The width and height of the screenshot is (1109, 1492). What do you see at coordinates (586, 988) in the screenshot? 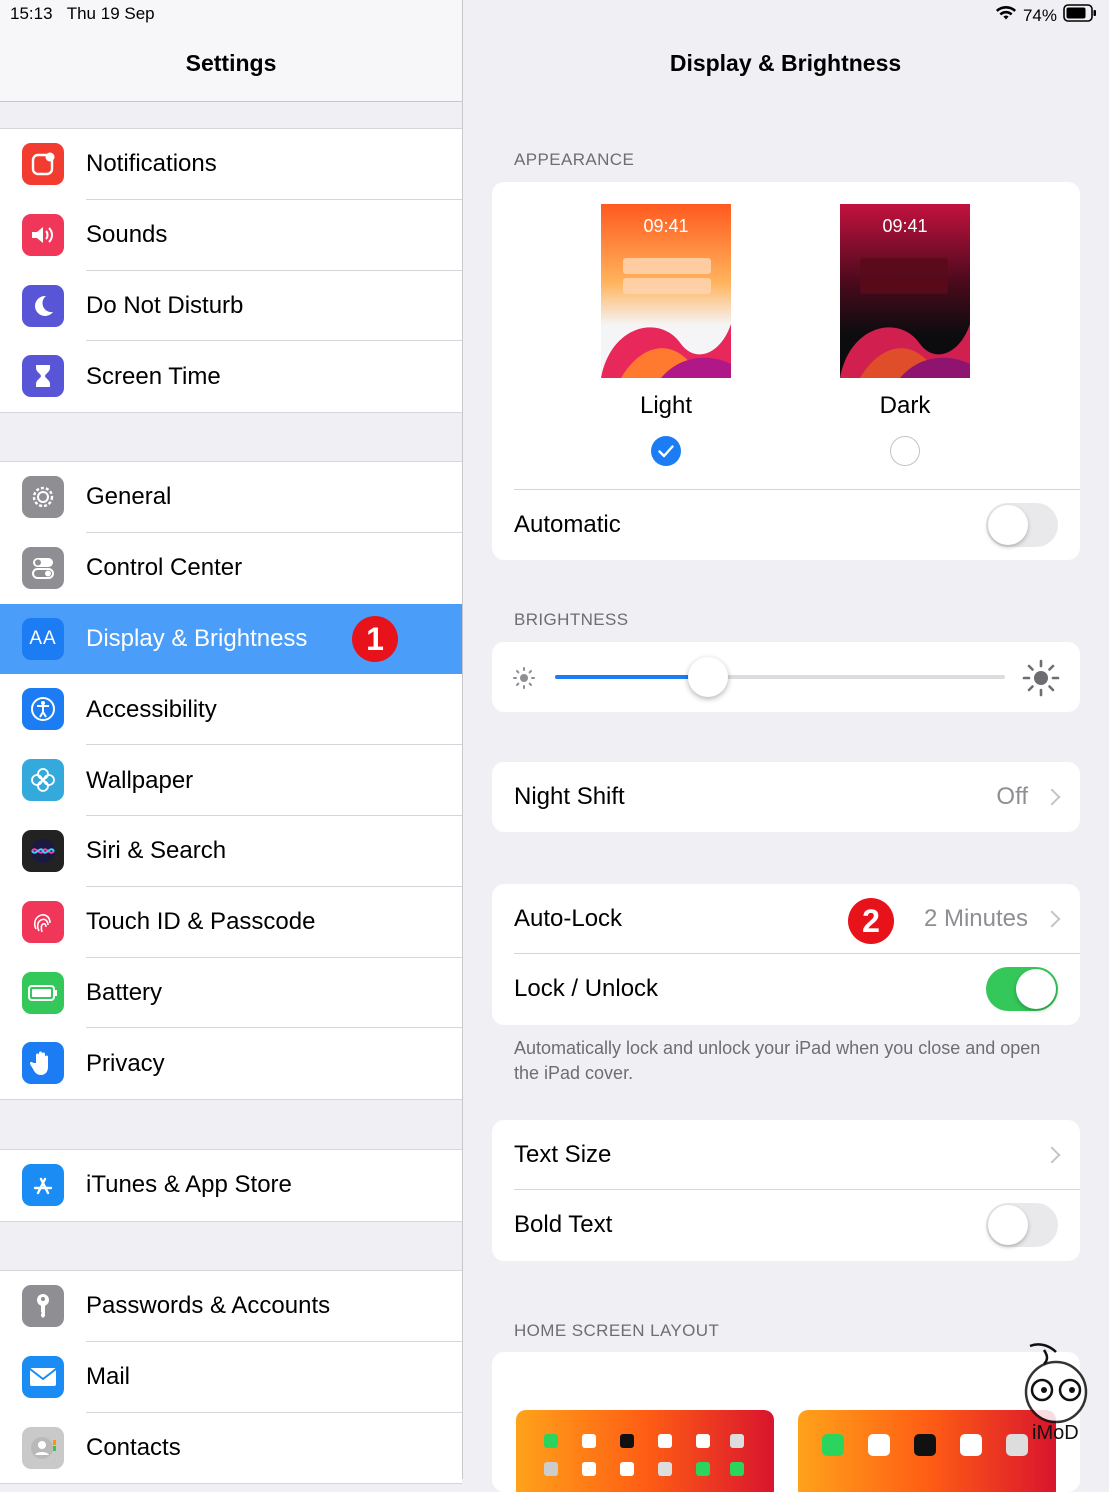
I see `lock-unlock-label: Lock / Unlock` at bounding box center [586, 988].